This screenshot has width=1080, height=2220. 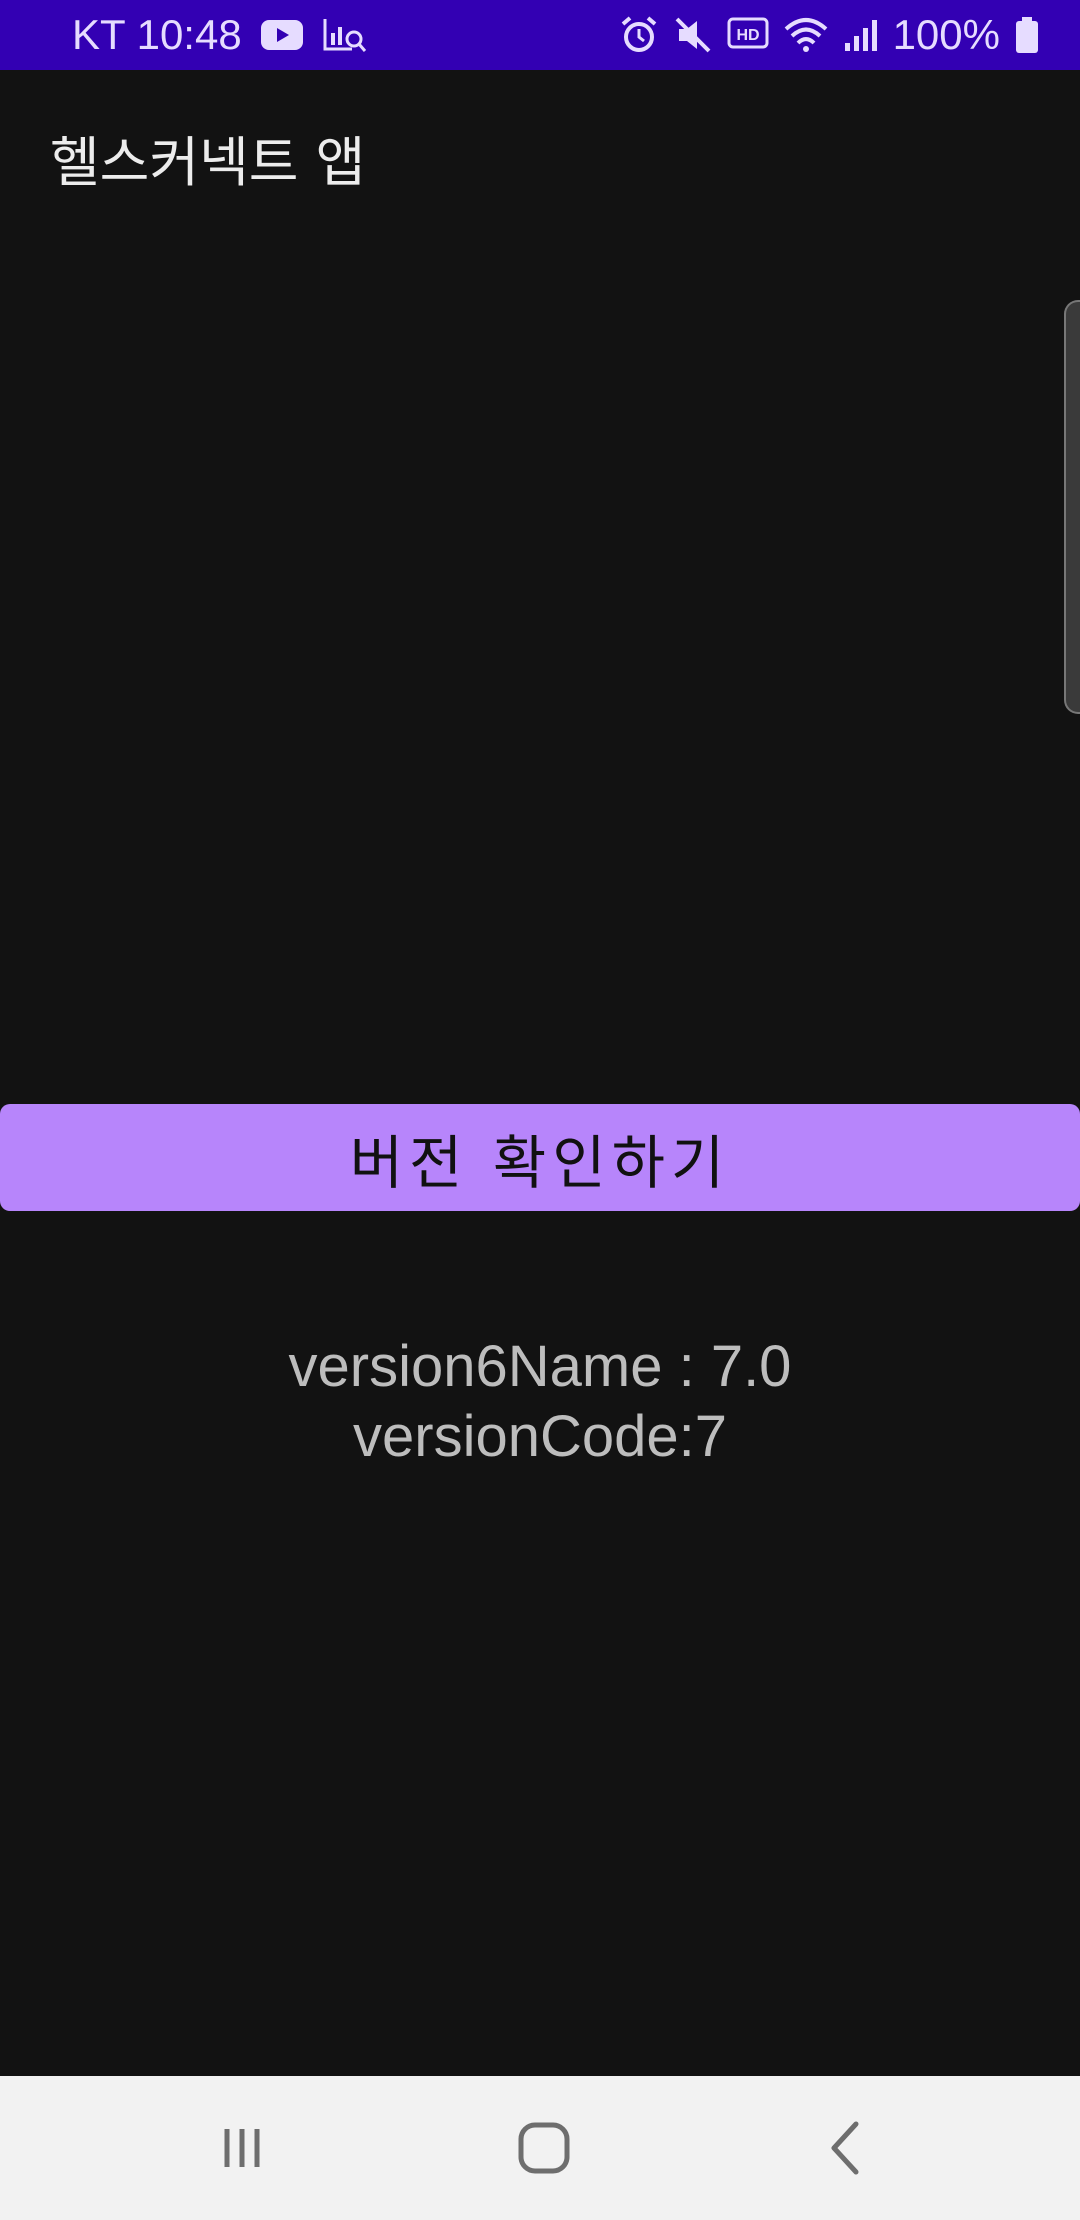 What do you see at coordinates (1027, 35) in the screenshot?
I see `battery-icon` at bounding box center [1027, 35].